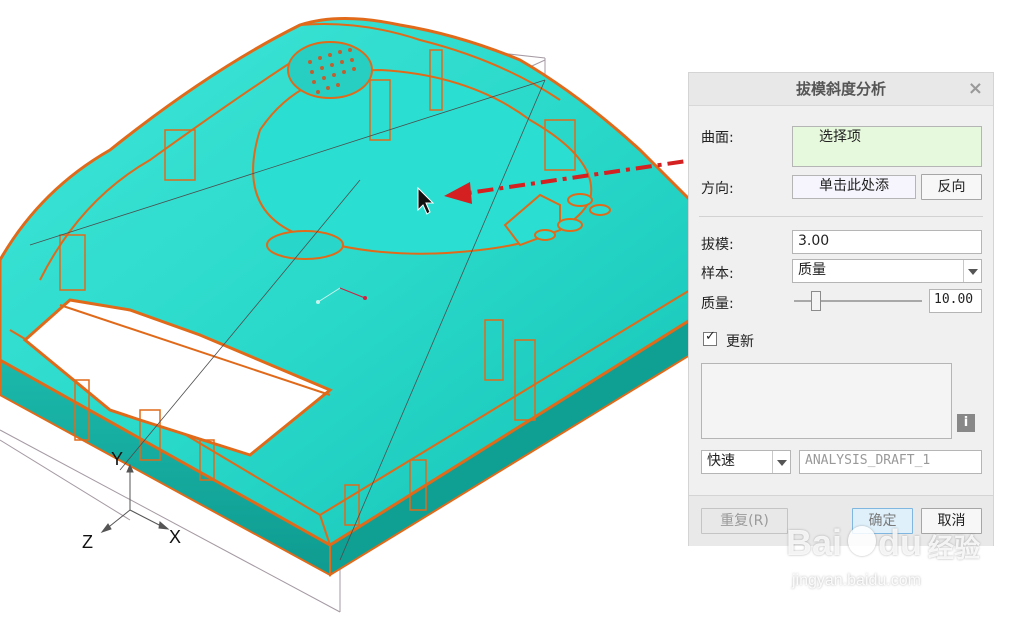 Image resolution: width=1026 pixels, height=617 pixels. I want to click on slider-thumb, so click(816, 301).